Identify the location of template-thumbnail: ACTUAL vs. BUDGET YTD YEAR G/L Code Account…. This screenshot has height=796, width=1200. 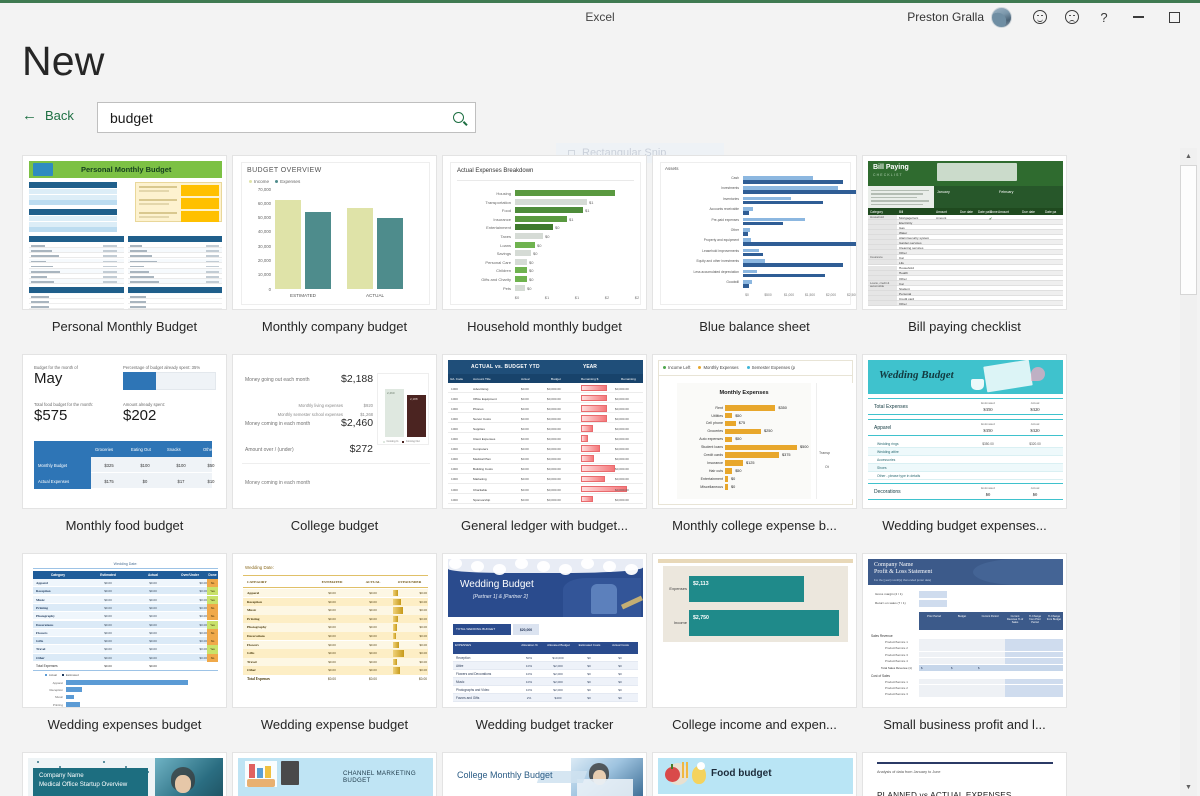
(544, 431).